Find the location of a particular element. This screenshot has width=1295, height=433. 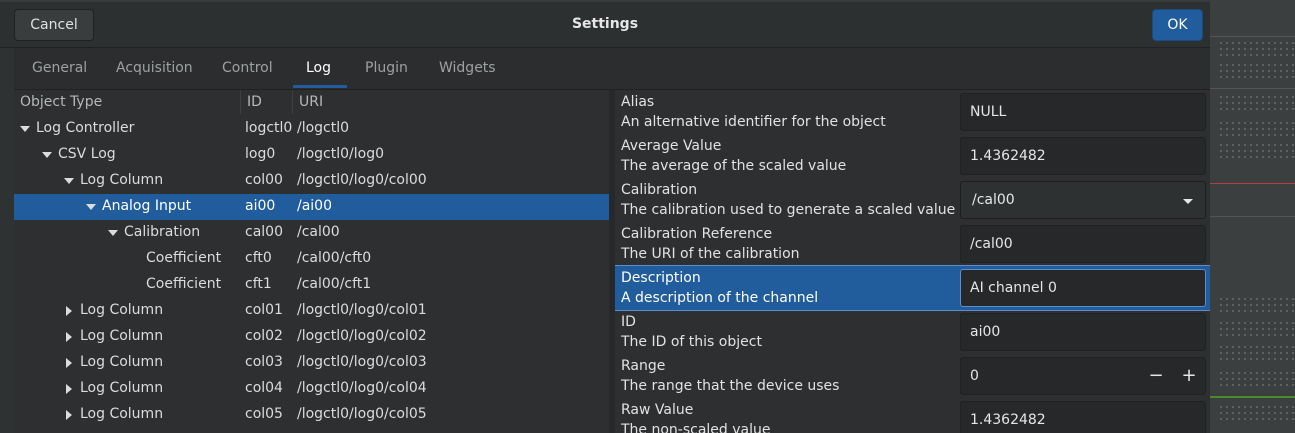

tree-row-type: CSV Log is located at coordinates (87, 154).